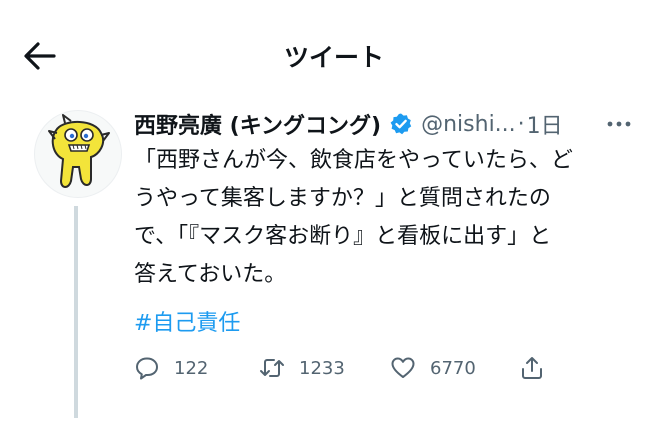 This screenshot has height=421, width=668. What do you see at coordinates (342, 198) in the screenshot?
I see `tweet-text-line: うやって集客しますか？」と質問されたの` at bounding box center [342, 198].